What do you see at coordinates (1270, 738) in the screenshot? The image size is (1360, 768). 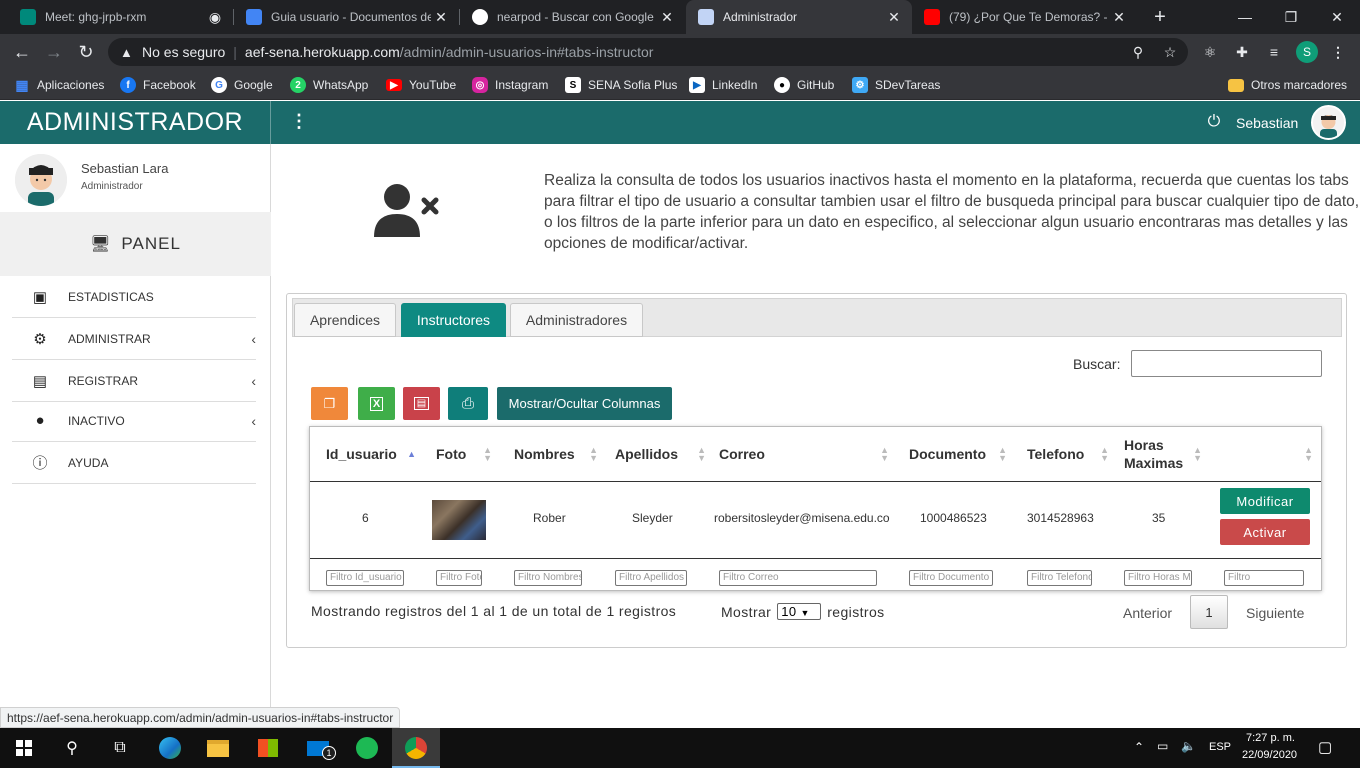 I see `clock-time: 7:27 p. m.` at bounding box center [1270, 738].